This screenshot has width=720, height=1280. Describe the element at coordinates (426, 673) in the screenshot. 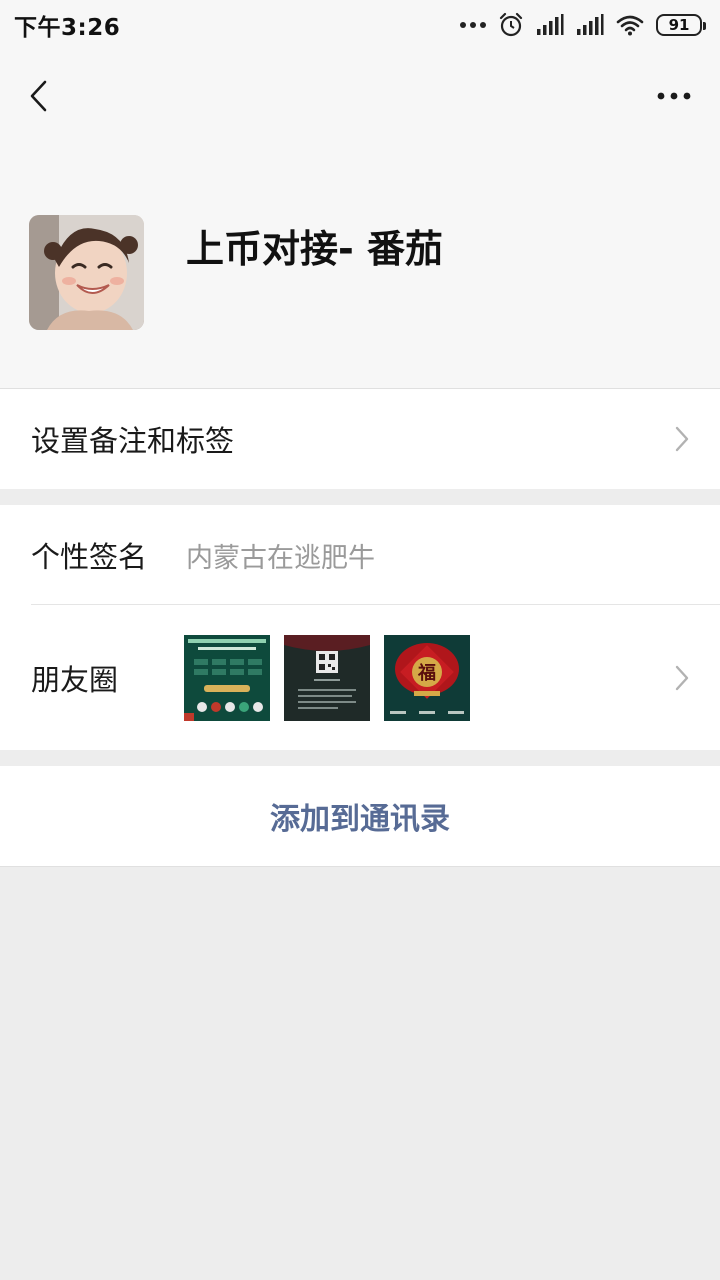

I see `svg-text: 福` at that location.